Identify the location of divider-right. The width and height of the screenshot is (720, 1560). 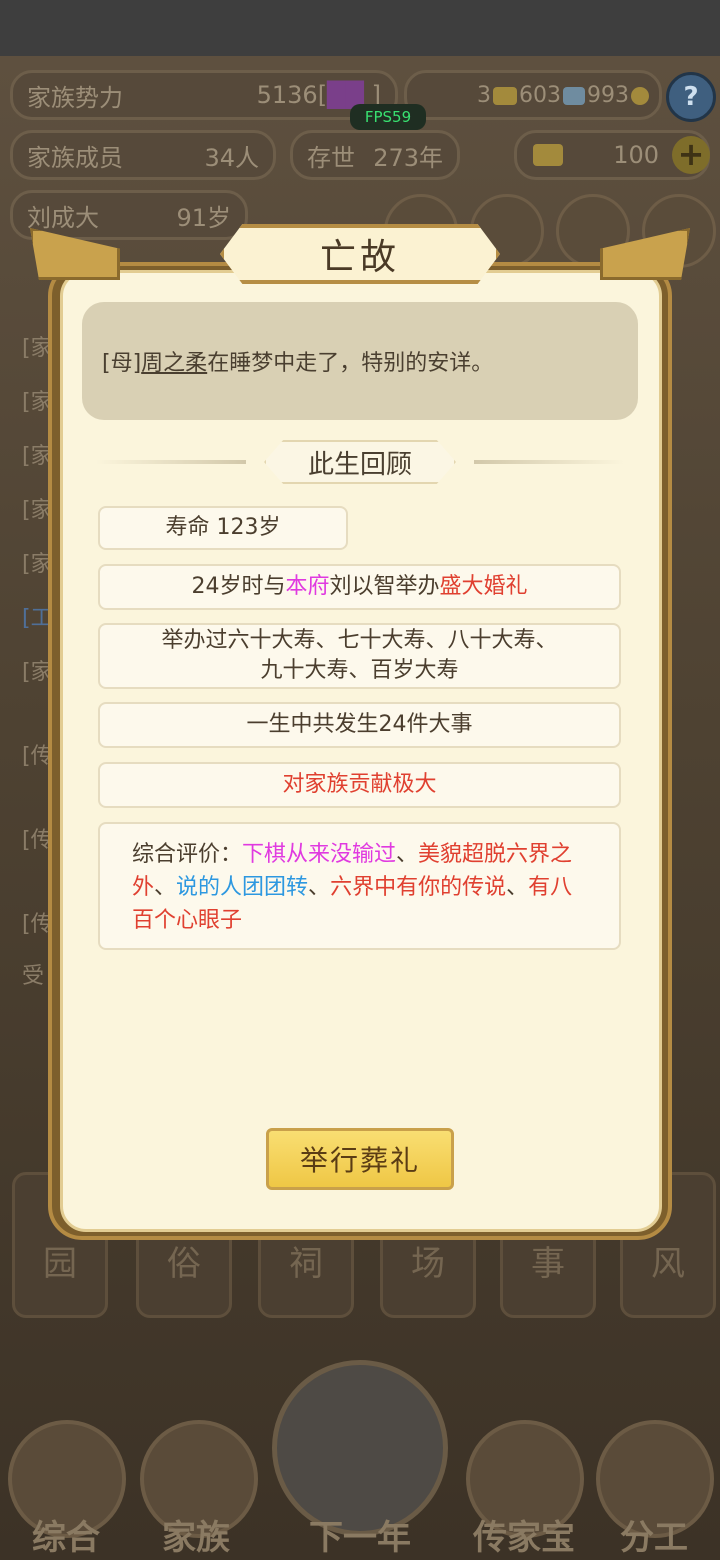
(549, 462).